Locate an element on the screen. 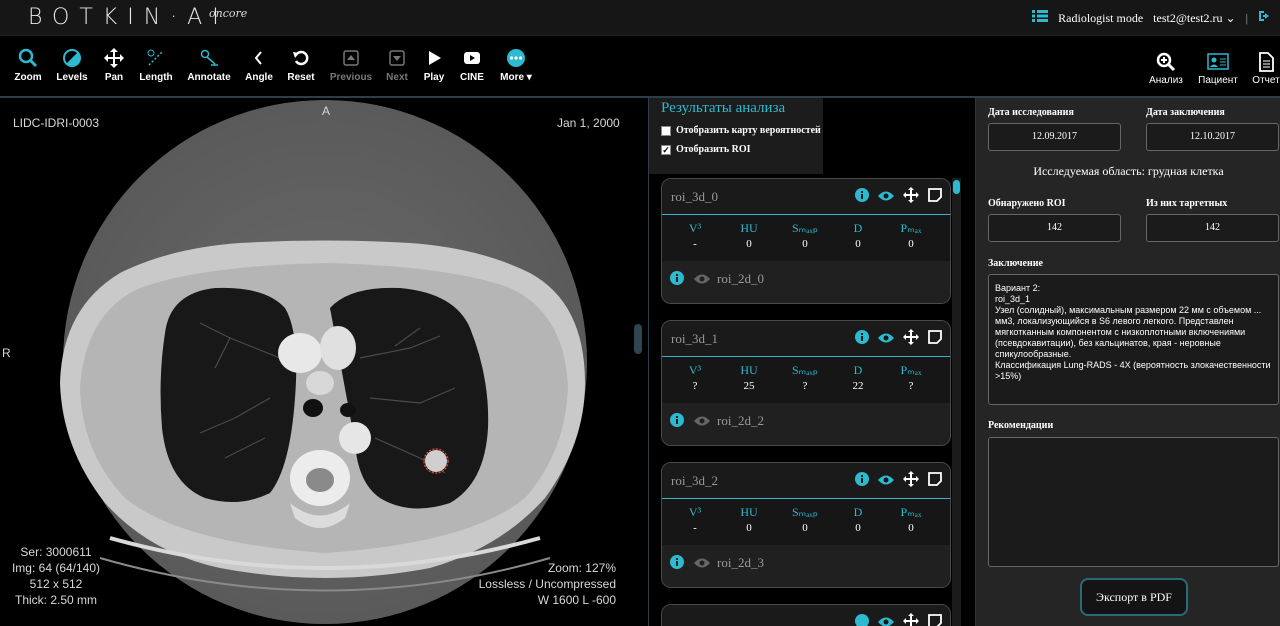 The height and width of the screenshot is (626, 1280). series-number: Ser: 3000611 is located at coordinates (56, 552).